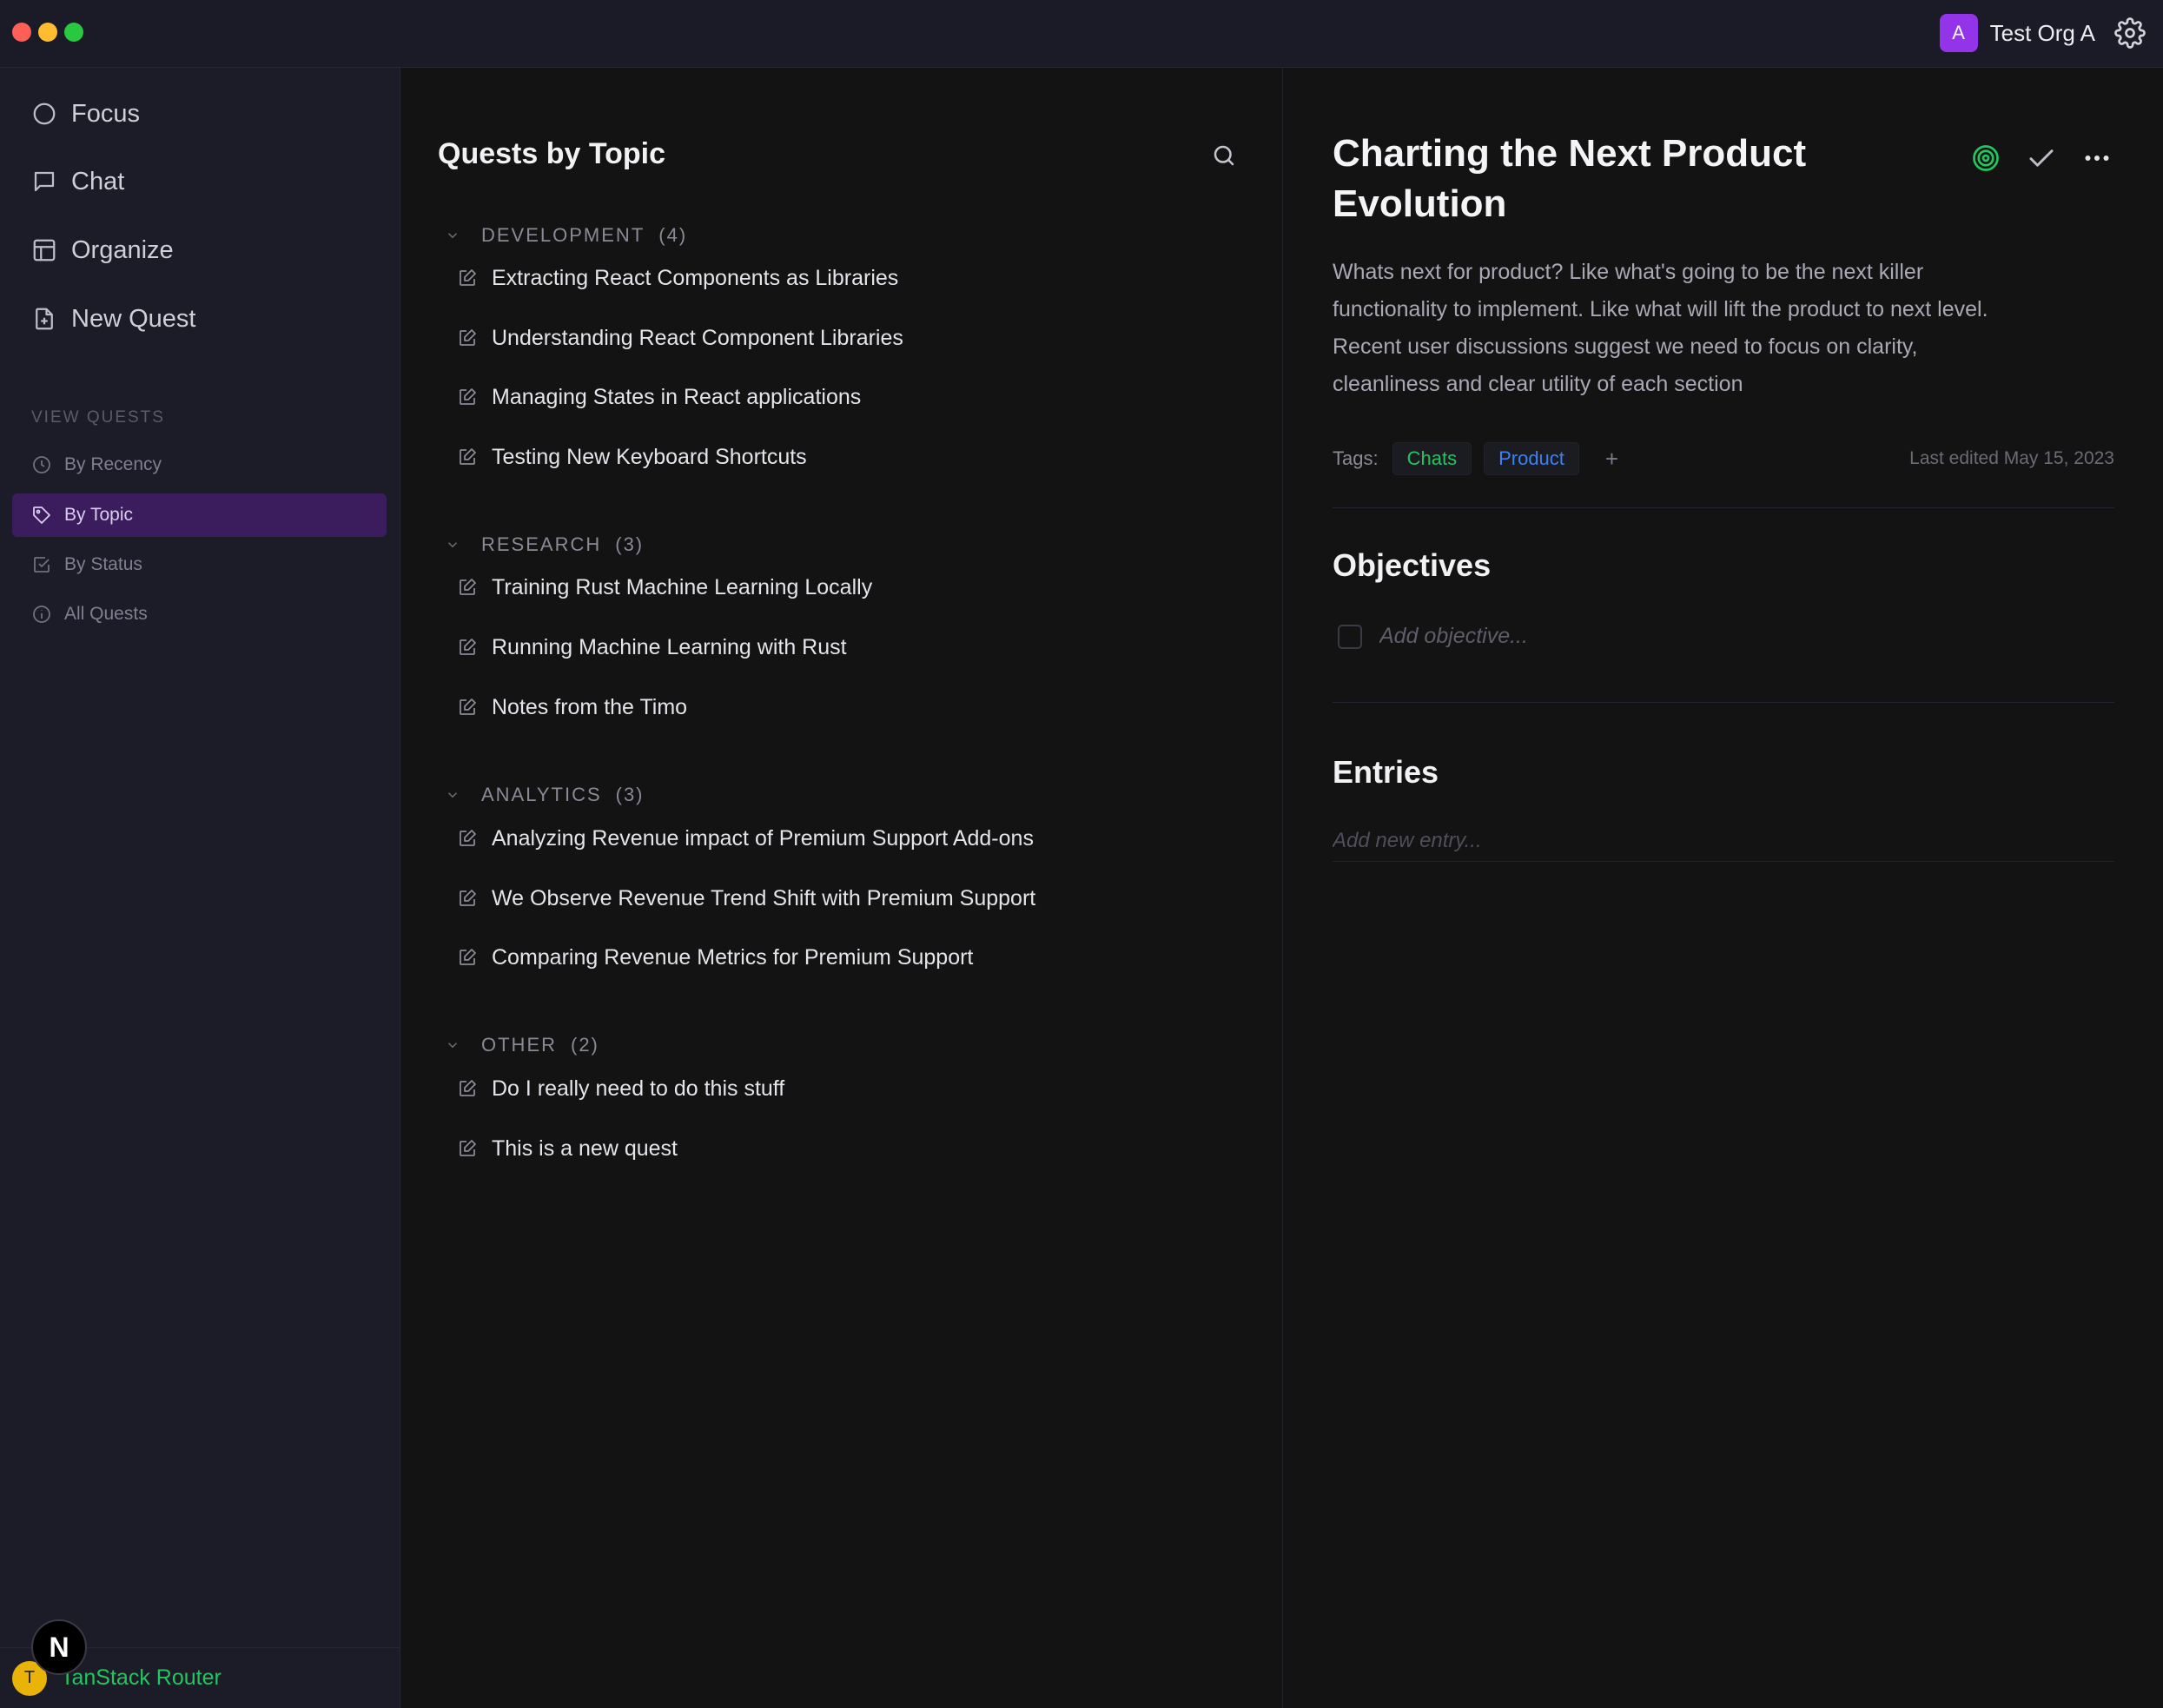 The image size is (2163, 1708). I want to click on search-icon, so click(1224, 155).